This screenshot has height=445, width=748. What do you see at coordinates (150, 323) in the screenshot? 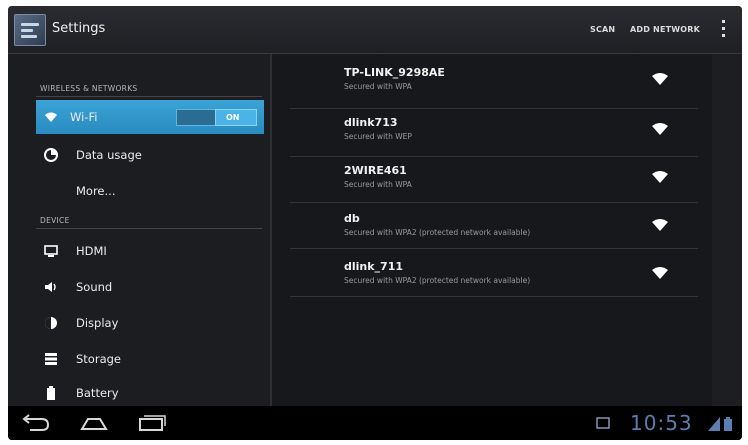
I see `sidebar-item-display: Display` at bounding box center [150, 323].